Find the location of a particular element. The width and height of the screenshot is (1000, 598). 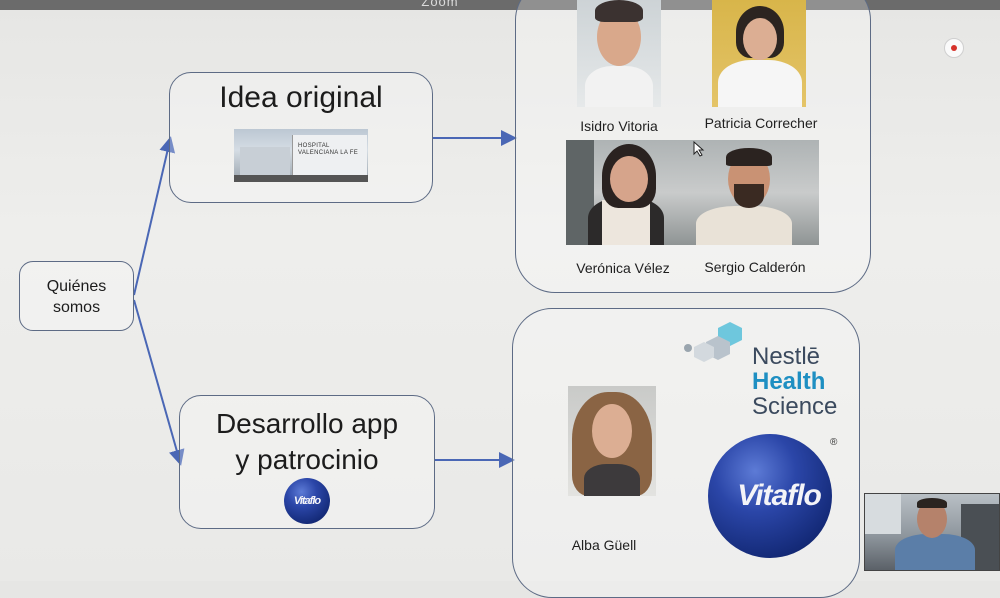

idea-original-node: Idea original HOSPITAL VALENCIANA LA FE is located at coordinates (301, 137).